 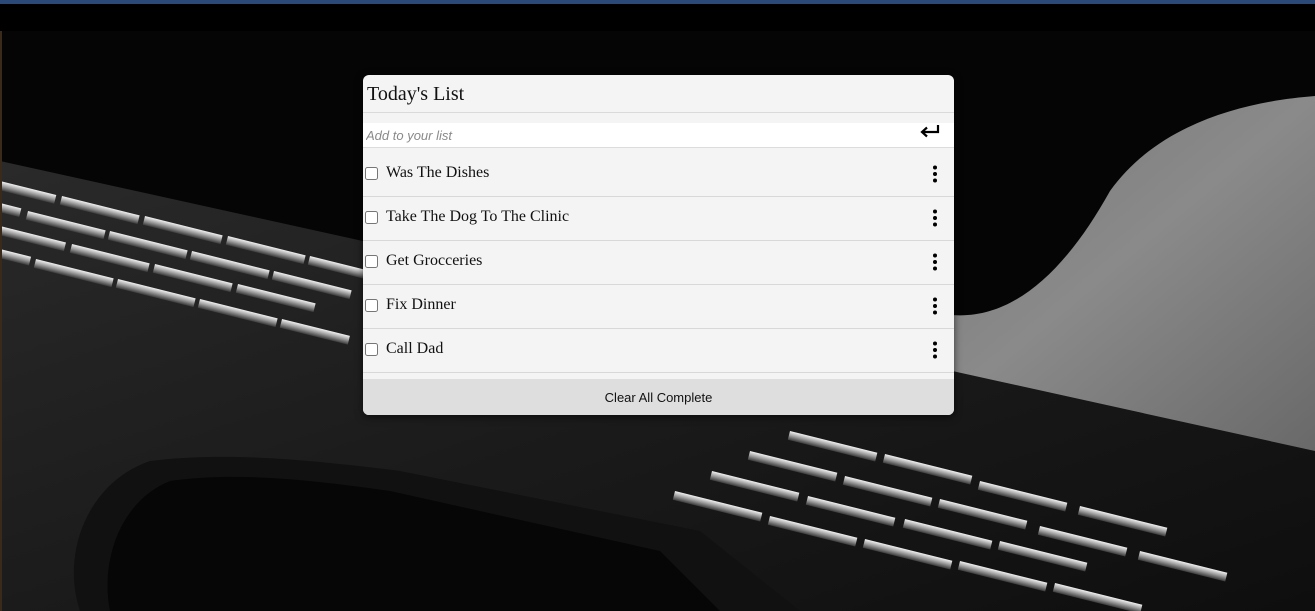 What do you see at coordinates (658, 175) in the screenshot?
I see `list-item: Was The Dishes` at bounding box center [658, 175].